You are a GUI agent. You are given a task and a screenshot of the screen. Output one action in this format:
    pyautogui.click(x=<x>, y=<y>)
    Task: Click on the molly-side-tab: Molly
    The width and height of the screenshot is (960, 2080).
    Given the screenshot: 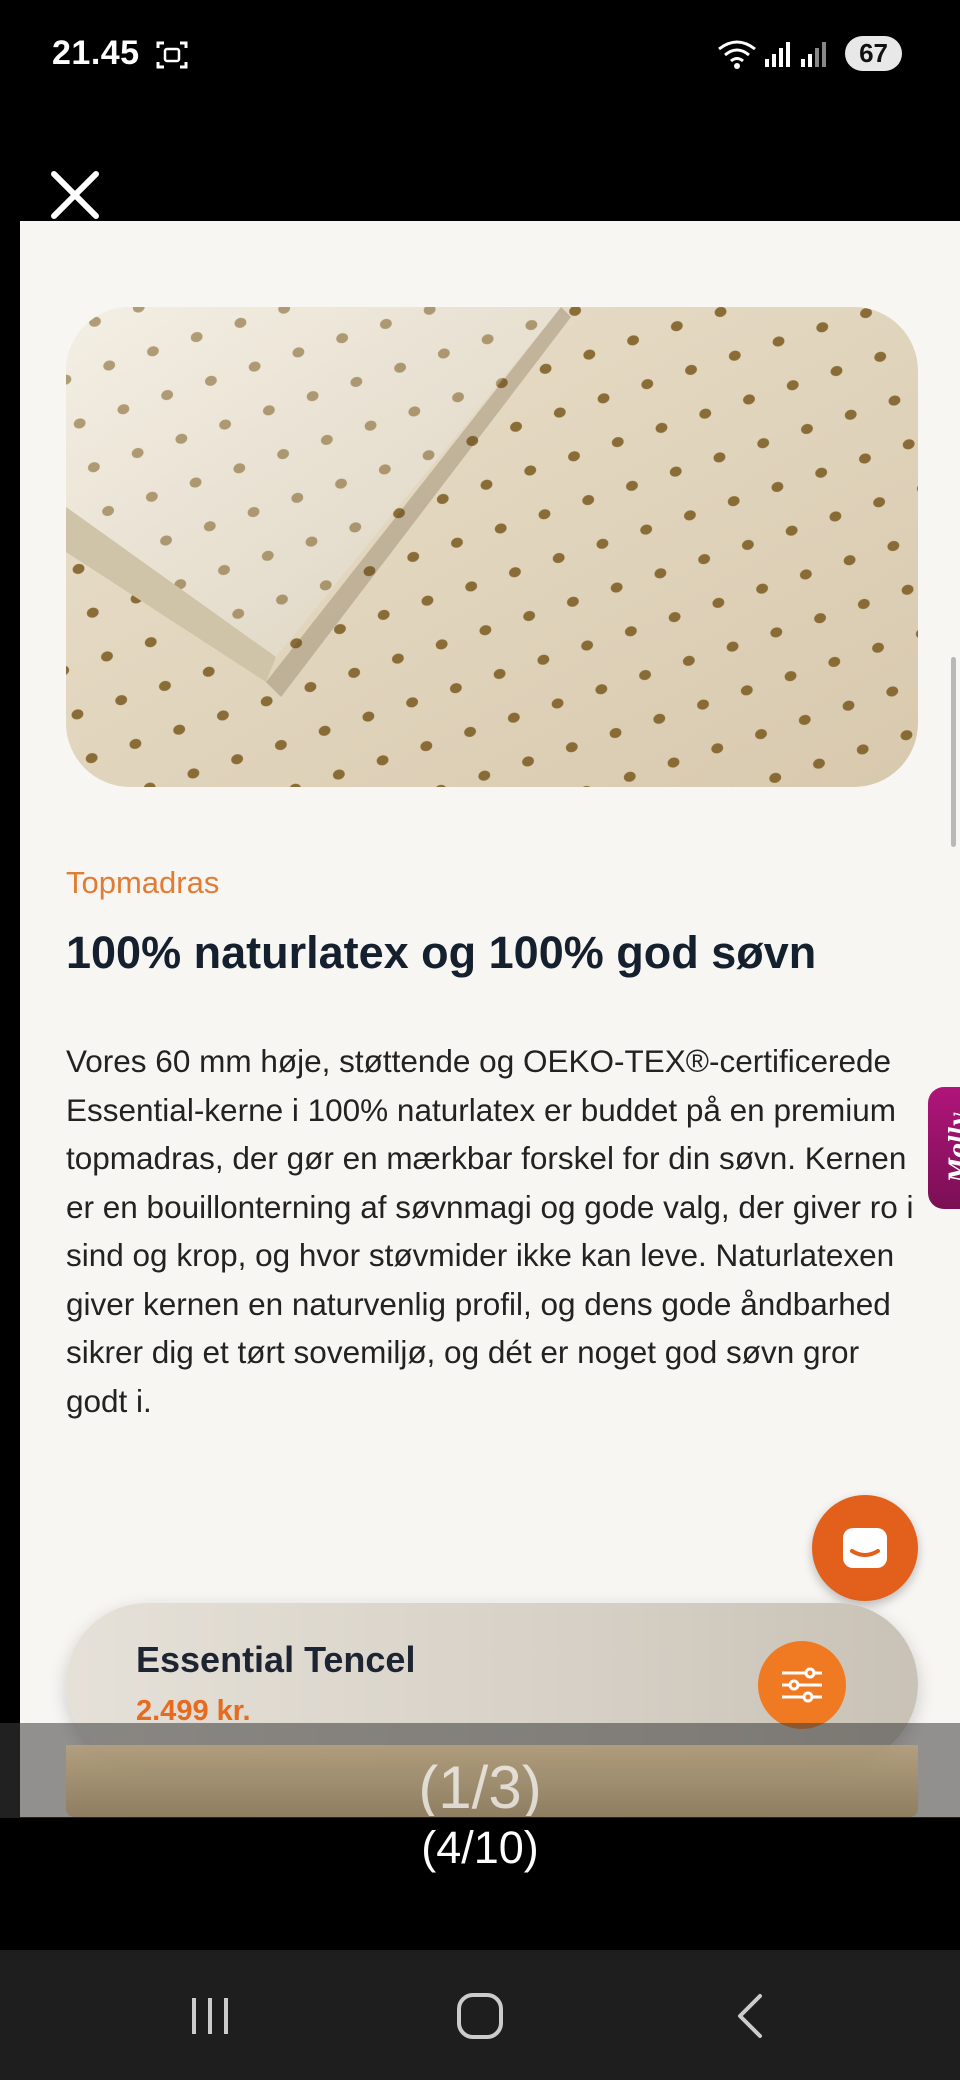 What is the action you would take?
    pyautogui.click(x=944, y=1148)
    